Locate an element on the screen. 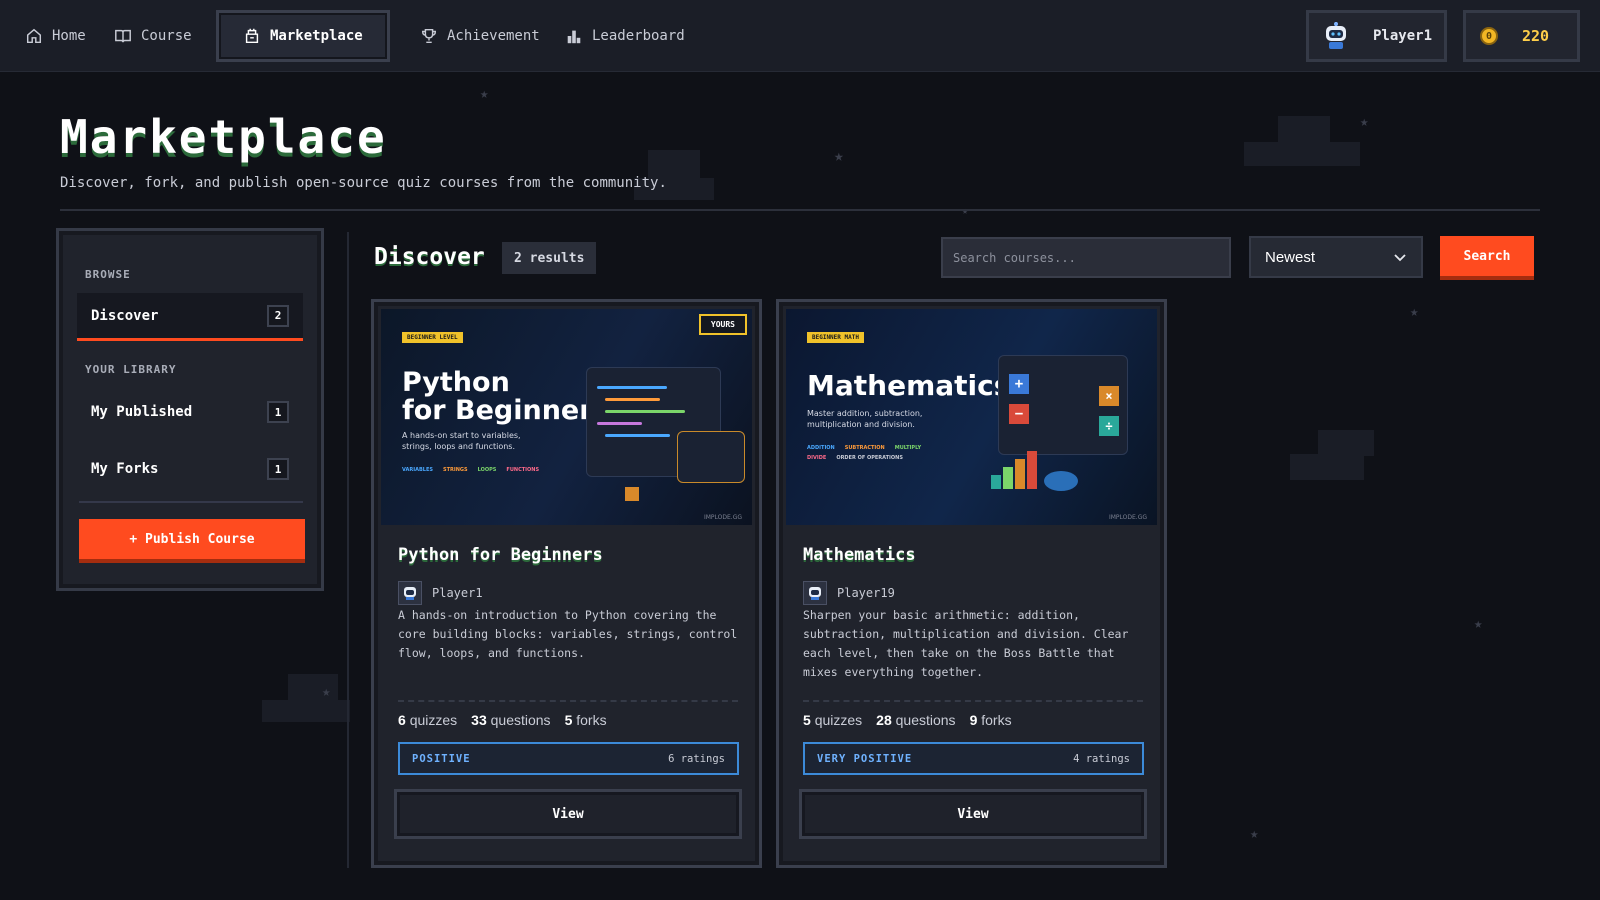  sidebar-item-label: My Published is located at coordinates (142, 412).